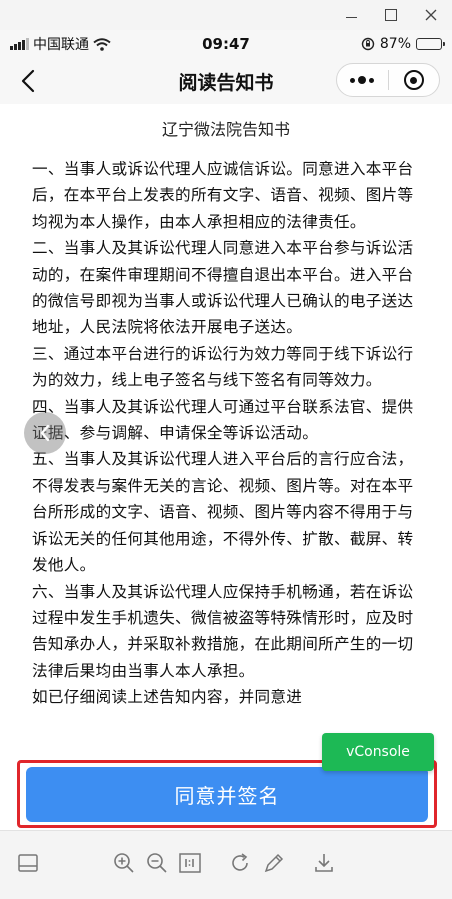 This screenshot has height=899, width=452. Describe the element at coordinates (227, 794) in the screenshot. I see `agree-and-sign-button: 同意并签名` at that location.